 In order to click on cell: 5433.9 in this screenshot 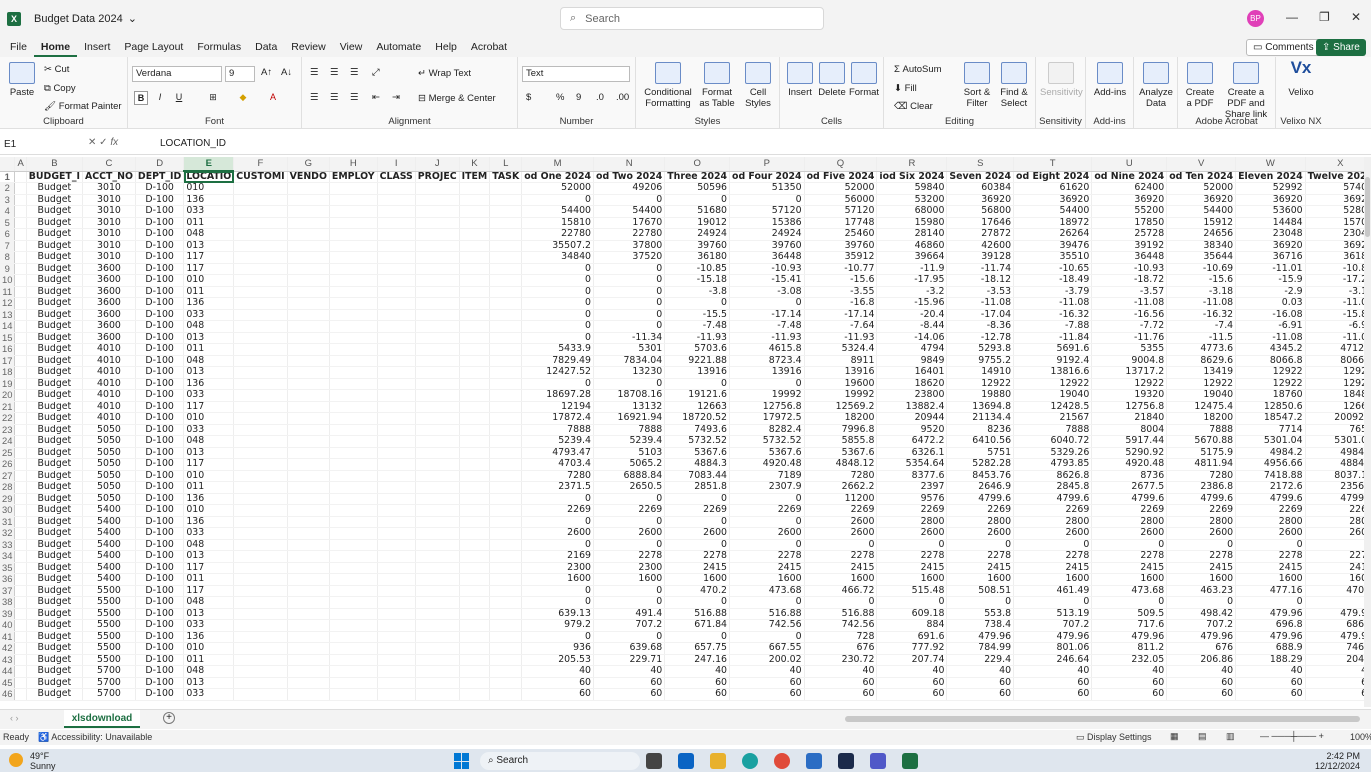, I will do `click(557, 349)`.